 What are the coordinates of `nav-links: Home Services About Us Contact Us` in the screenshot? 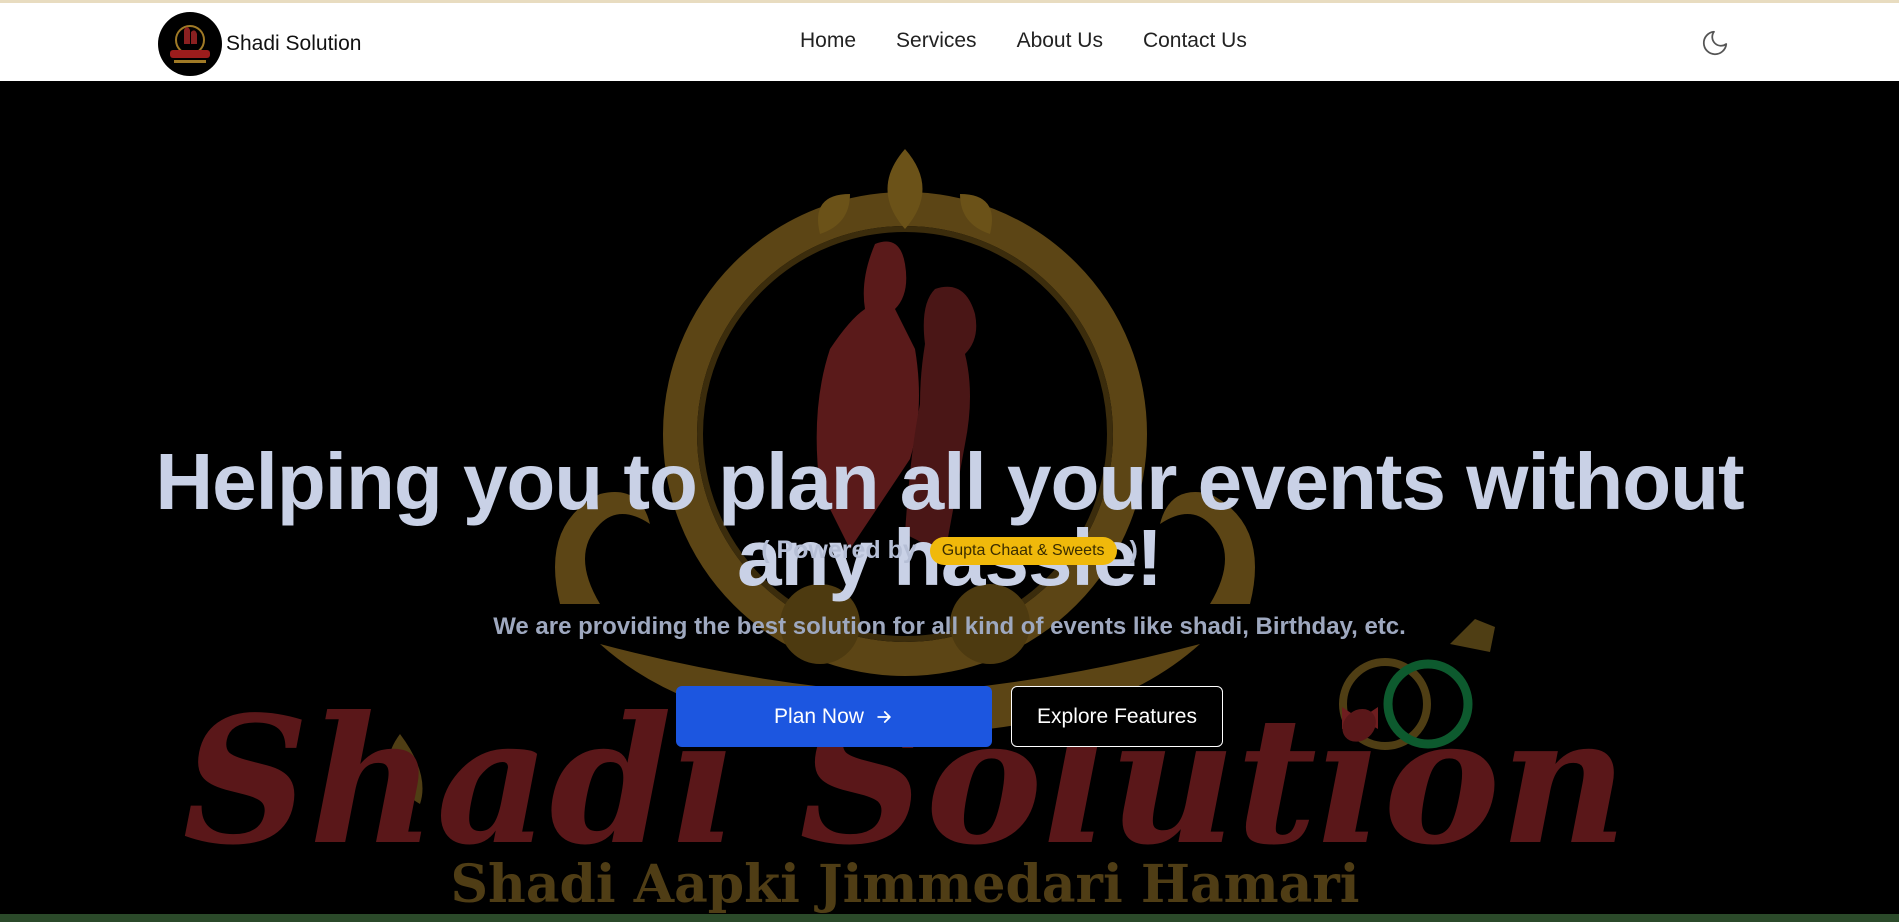 It's located at (1043, 41).